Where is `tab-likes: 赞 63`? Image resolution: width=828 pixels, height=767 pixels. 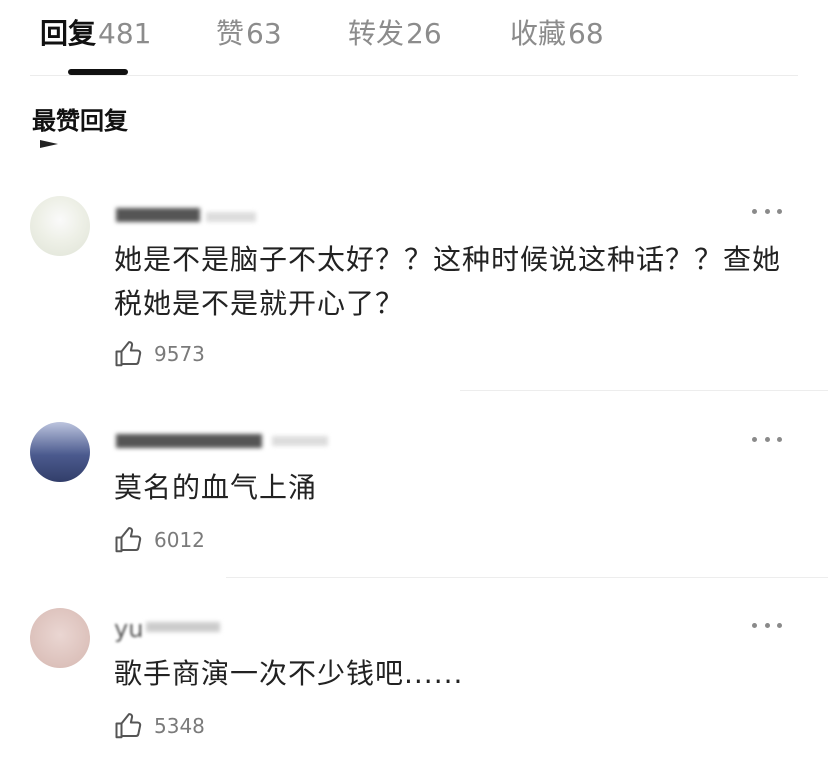 tab-likes: 赞 63 is located at coordinates (249, 34).